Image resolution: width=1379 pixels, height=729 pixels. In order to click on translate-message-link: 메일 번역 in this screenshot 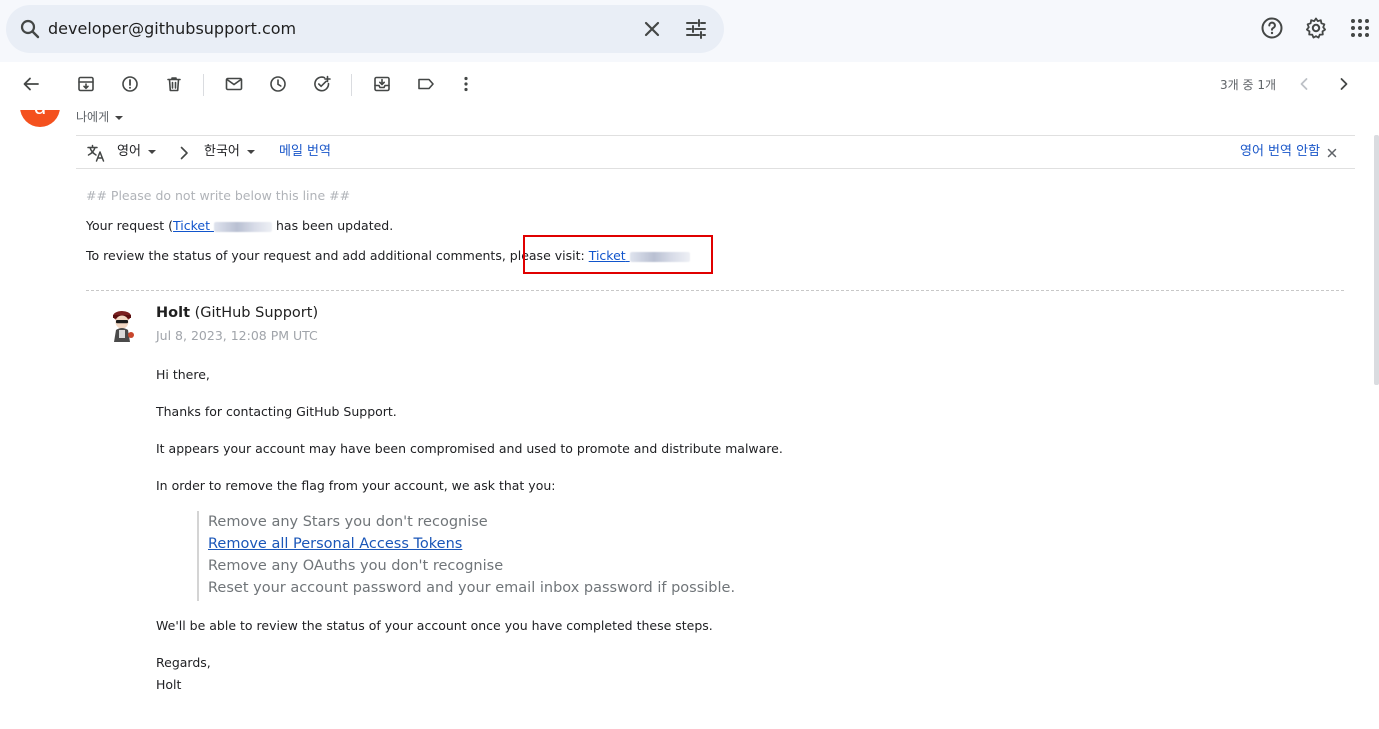, I will do `click(305, 152)`.